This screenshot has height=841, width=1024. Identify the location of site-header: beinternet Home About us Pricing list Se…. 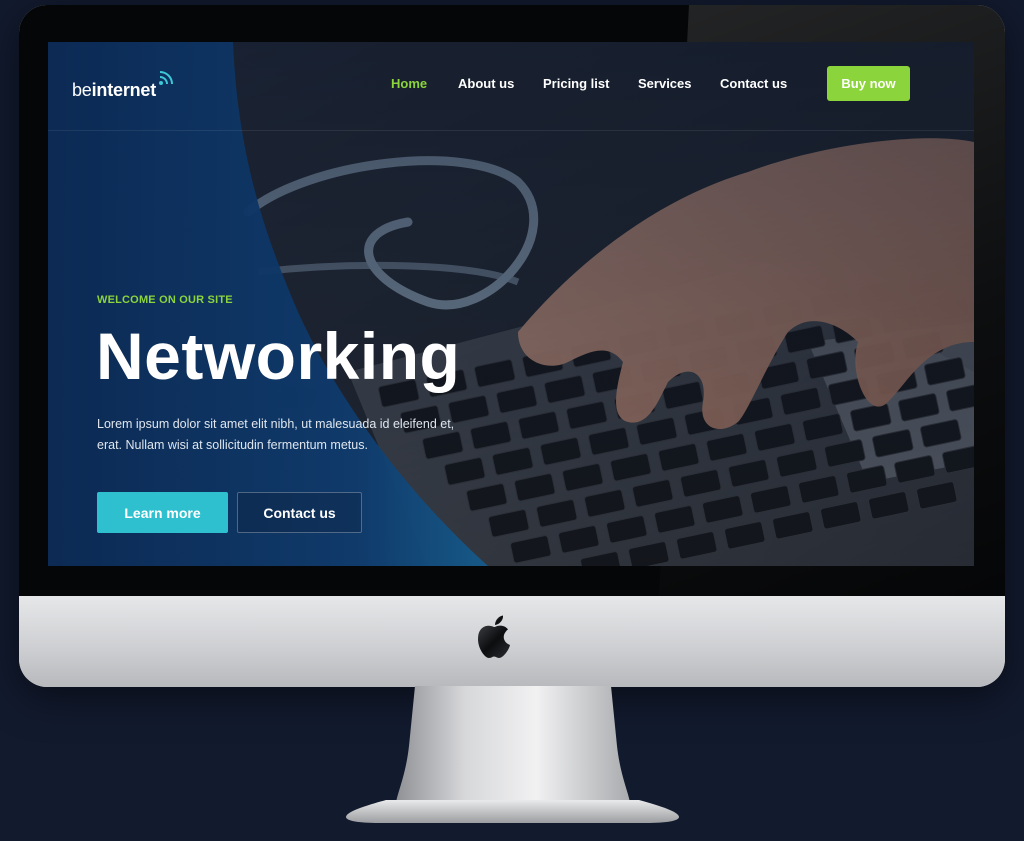
(511, 86).